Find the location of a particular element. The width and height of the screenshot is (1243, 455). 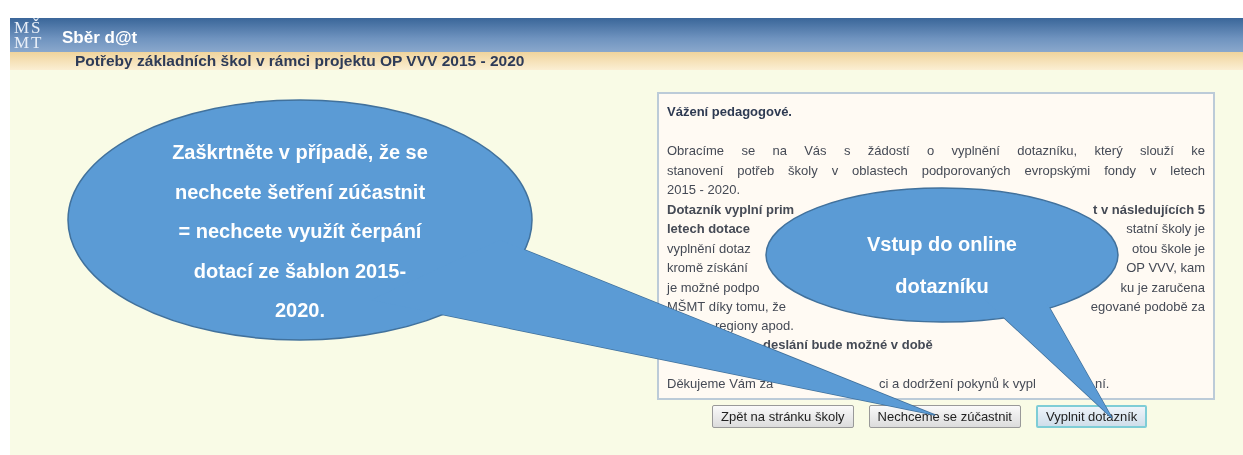

paragraph-fragment: statní školy je is located at coordinates (1165, 229).